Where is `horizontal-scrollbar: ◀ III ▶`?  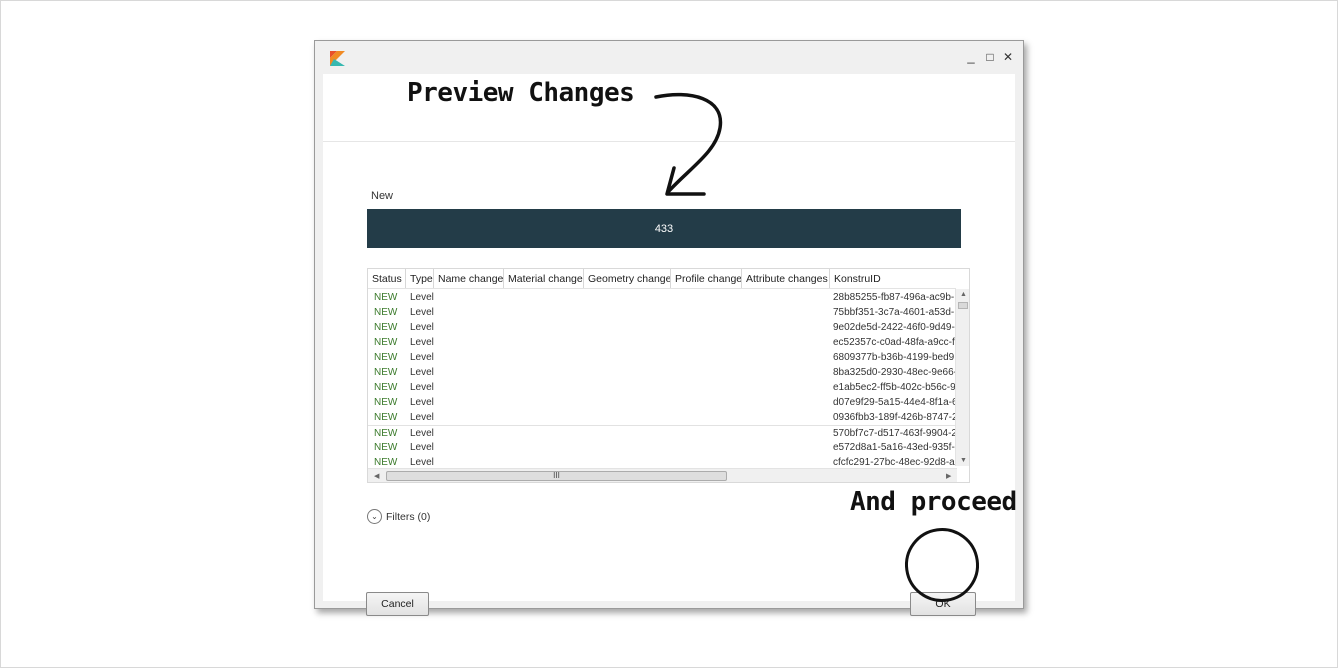
horizontal-scrollbar: ◀ III ▶ is located at coordinates (662, 475).